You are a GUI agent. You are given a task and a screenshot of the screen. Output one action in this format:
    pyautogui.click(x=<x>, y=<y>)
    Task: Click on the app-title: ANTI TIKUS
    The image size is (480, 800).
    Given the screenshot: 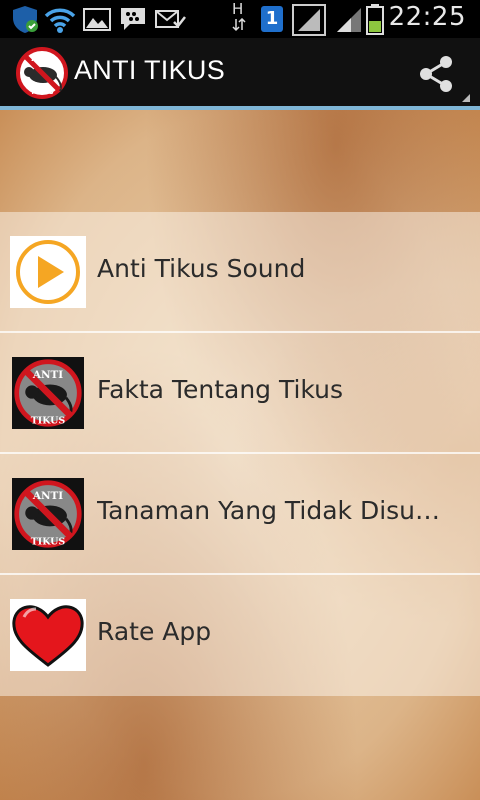 What is the action you would take?
    pyautogui.click(x=150, y=70)
    